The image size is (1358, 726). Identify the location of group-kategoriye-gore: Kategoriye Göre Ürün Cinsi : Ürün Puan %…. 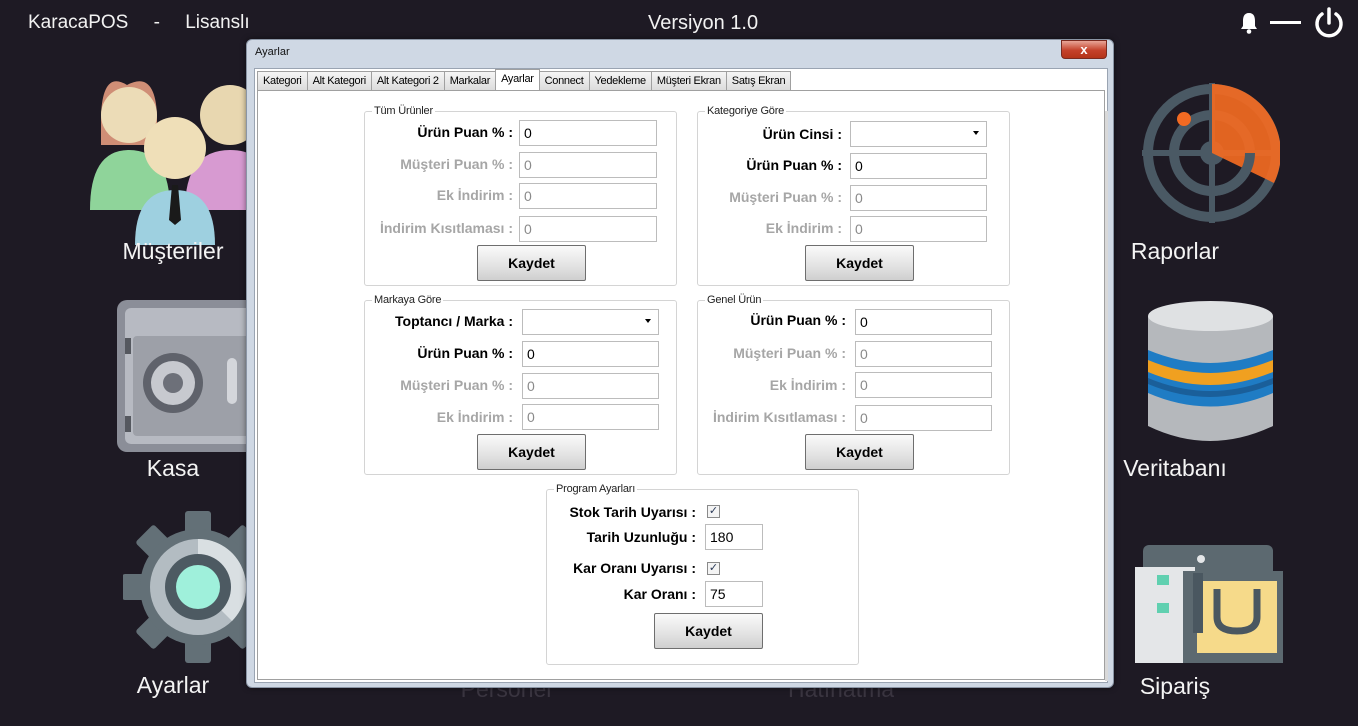
(853, 195).